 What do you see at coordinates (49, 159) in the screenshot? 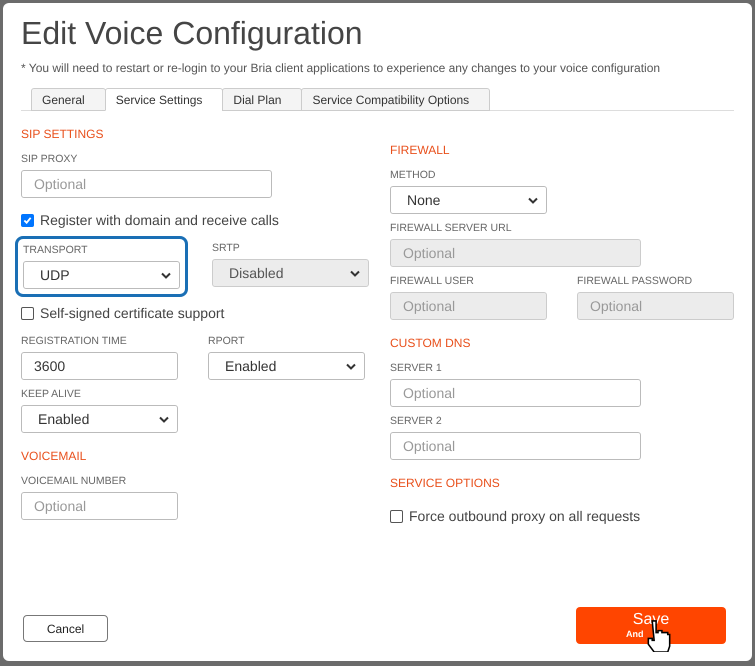
I see `field-label: SIP PROXY` at bounding box center [49, 159].